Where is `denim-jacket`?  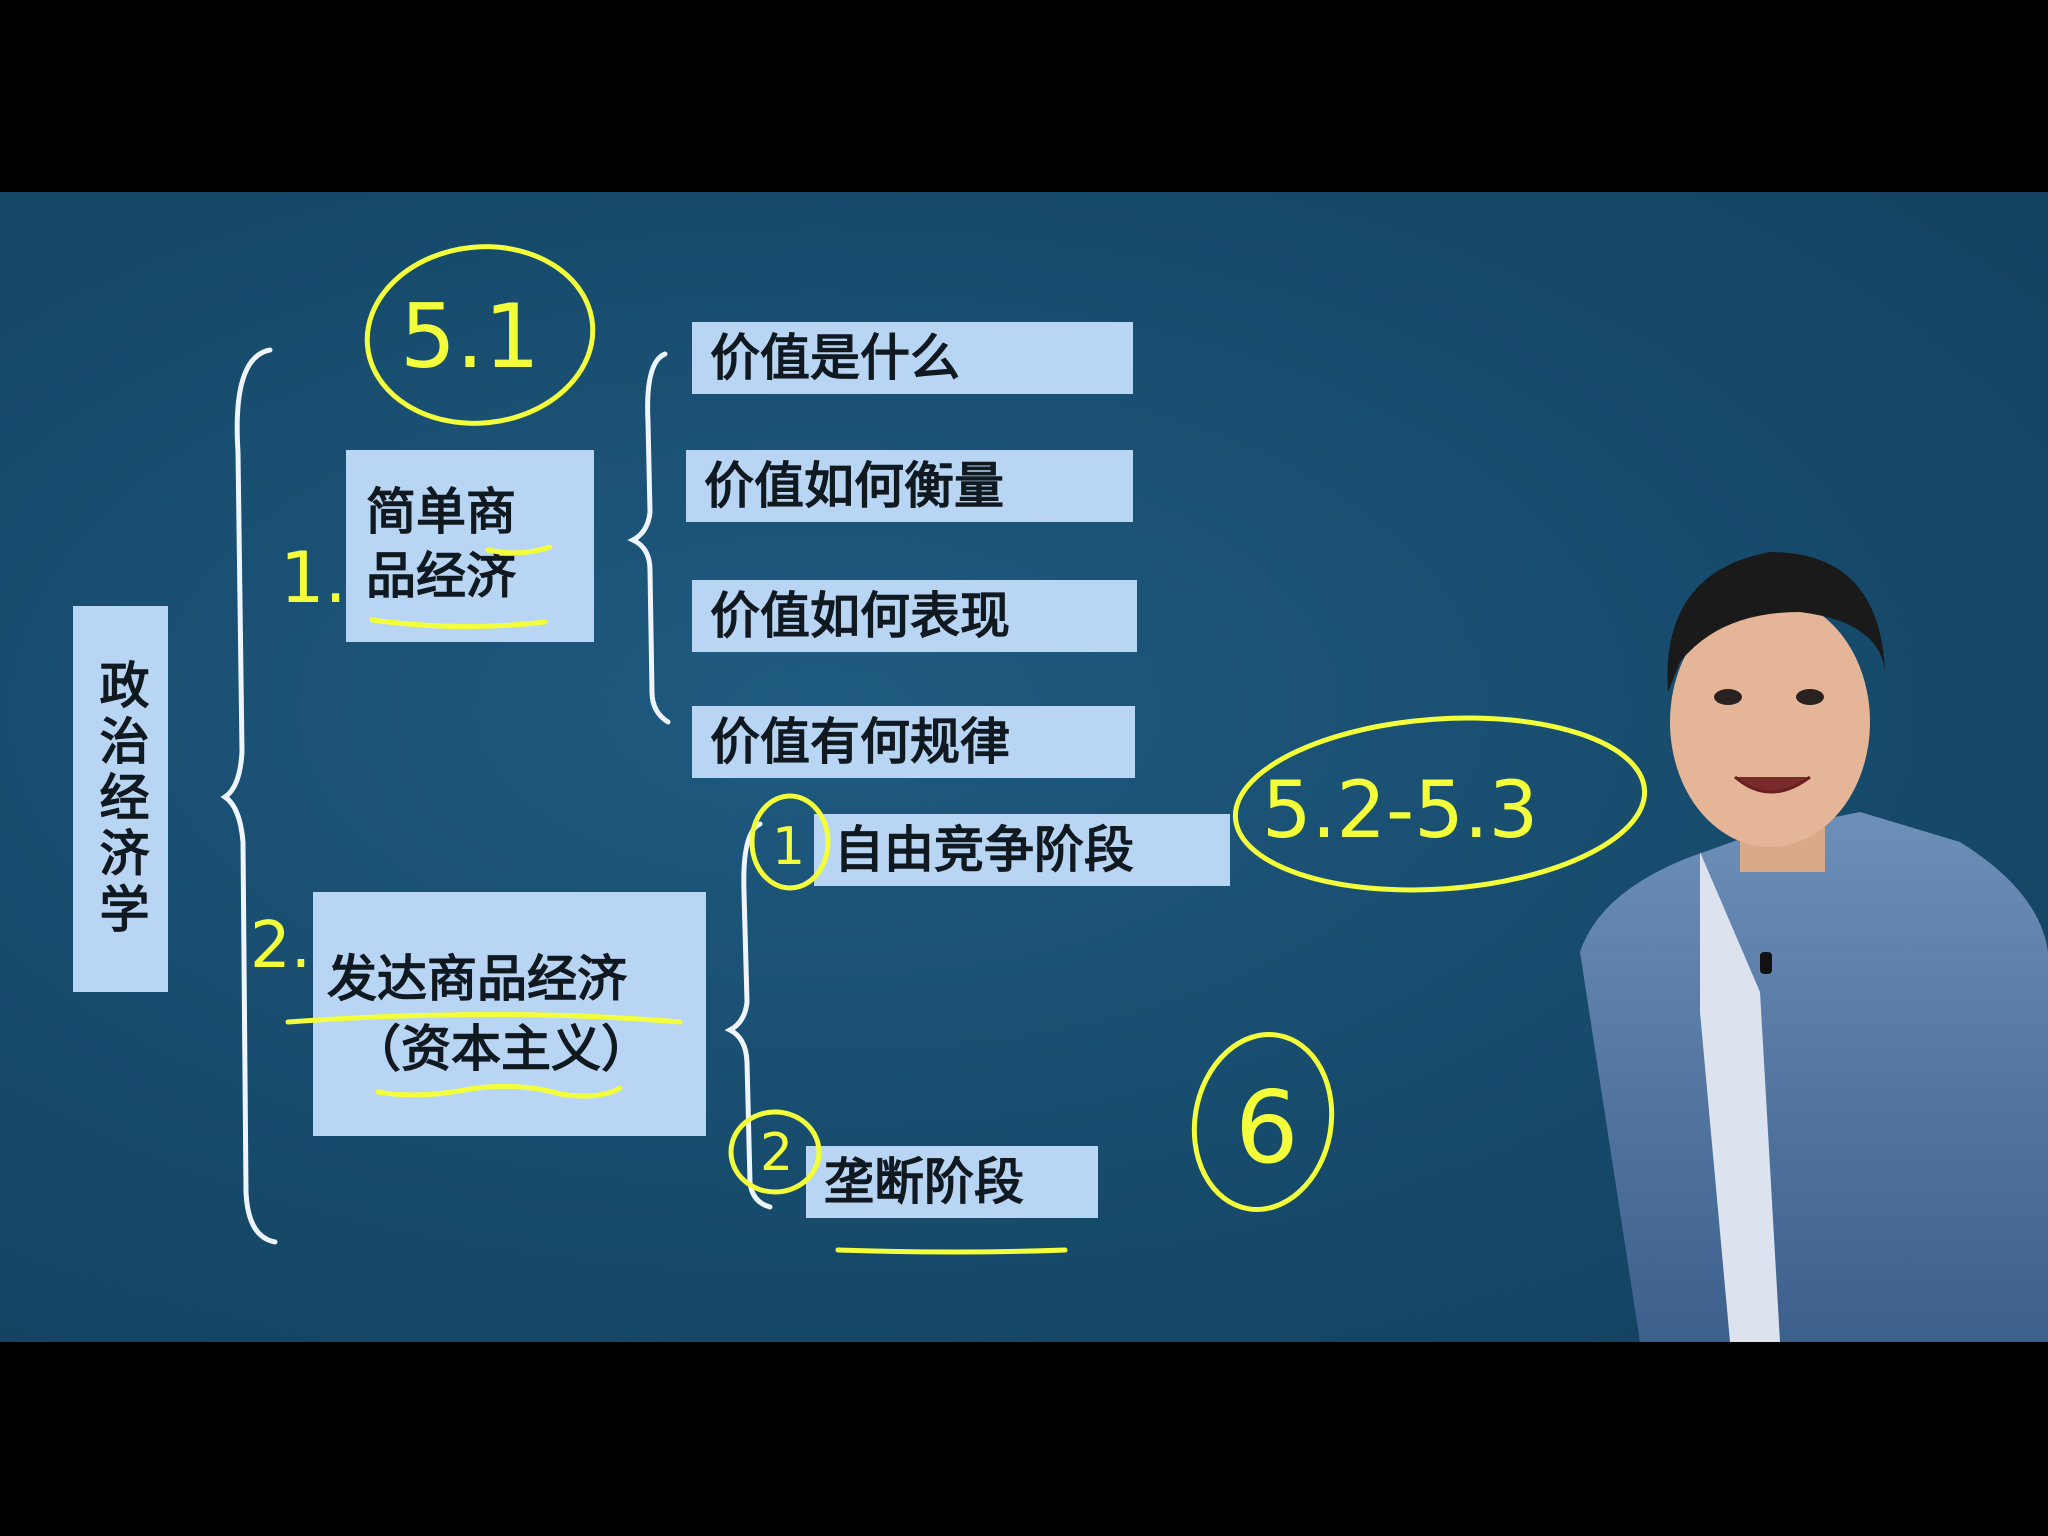 denim-jacket is located at coordinates (1814, 1077).